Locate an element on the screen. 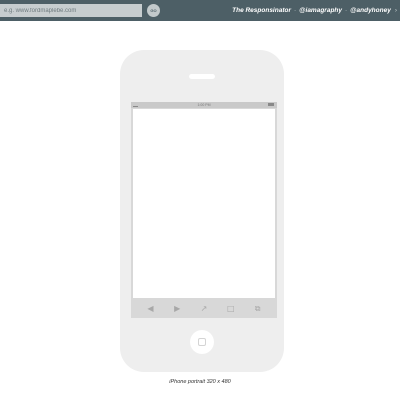 The width and height of the screenshot is (400, 400). status-time: 1:00 PM is located at coordinates (204, 105).